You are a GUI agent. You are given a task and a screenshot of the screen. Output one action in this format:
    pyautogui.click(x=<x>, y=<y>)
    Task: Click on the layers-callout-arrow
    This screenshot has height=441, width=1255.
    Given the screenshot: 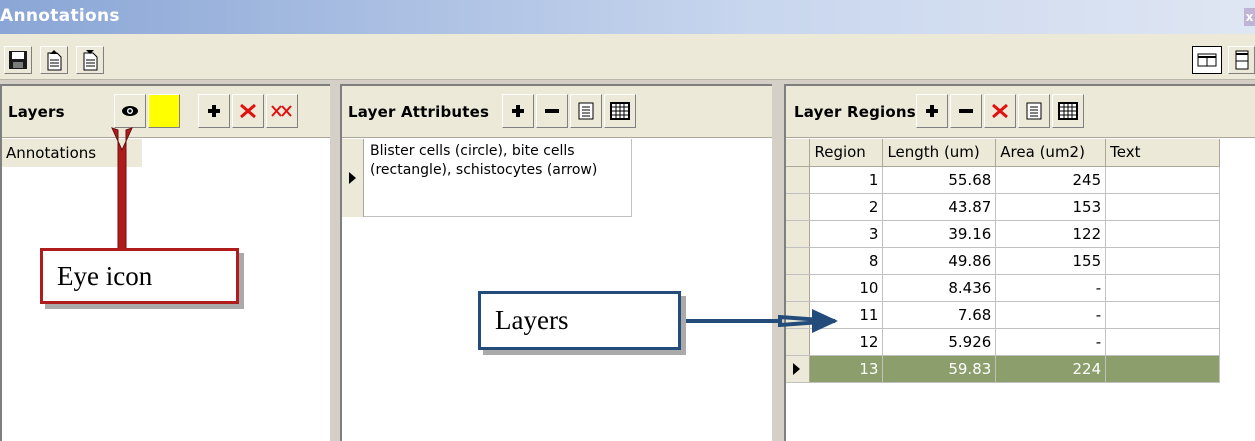 What is the action you would take?
    pyautogui.click(x=758, y=321)
    